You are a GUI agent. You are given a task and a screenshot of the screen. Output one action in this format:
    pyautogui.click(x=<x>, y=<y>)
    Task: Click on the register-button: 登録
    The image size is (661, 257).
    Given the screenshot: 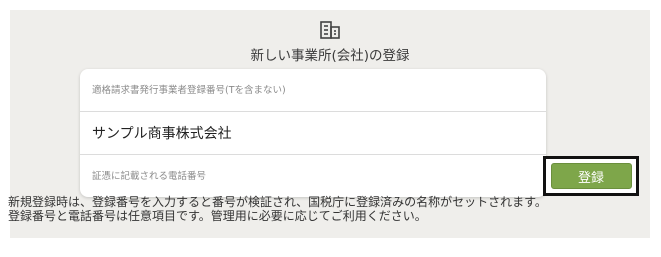 What is the action you would take?
    pyautogui.click(x=591, y=176)
    